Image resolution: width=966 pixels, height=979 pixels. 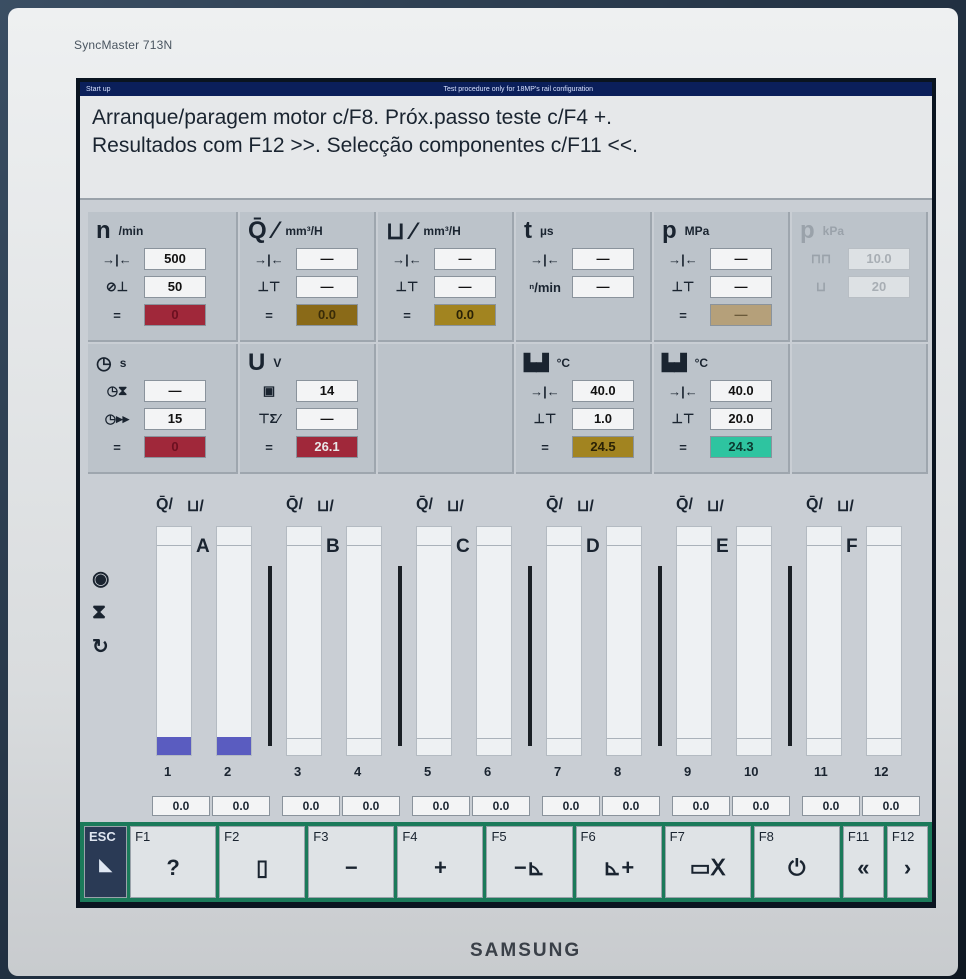 I want to click on group-label: F, so click(x=852, y=546).